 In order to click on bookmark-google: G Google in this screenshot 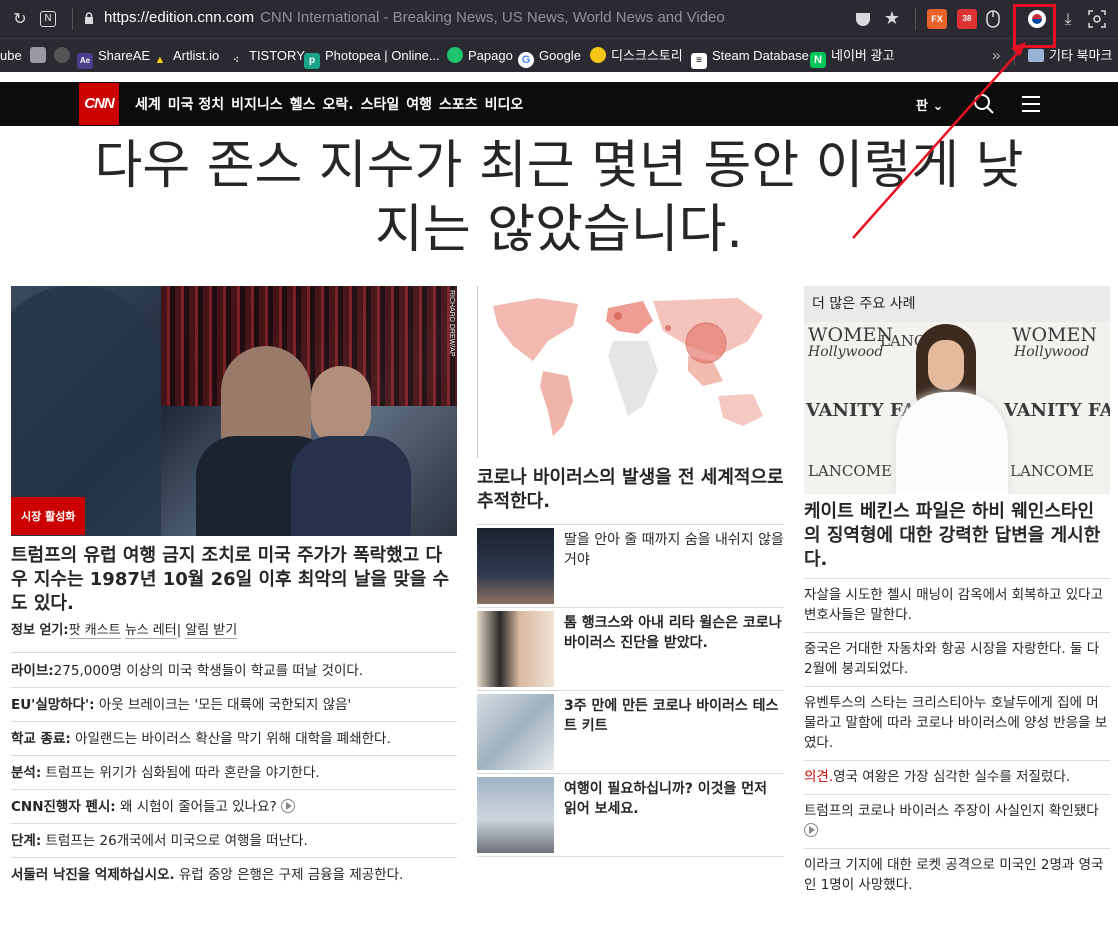, I will do `click(549, 57)`.